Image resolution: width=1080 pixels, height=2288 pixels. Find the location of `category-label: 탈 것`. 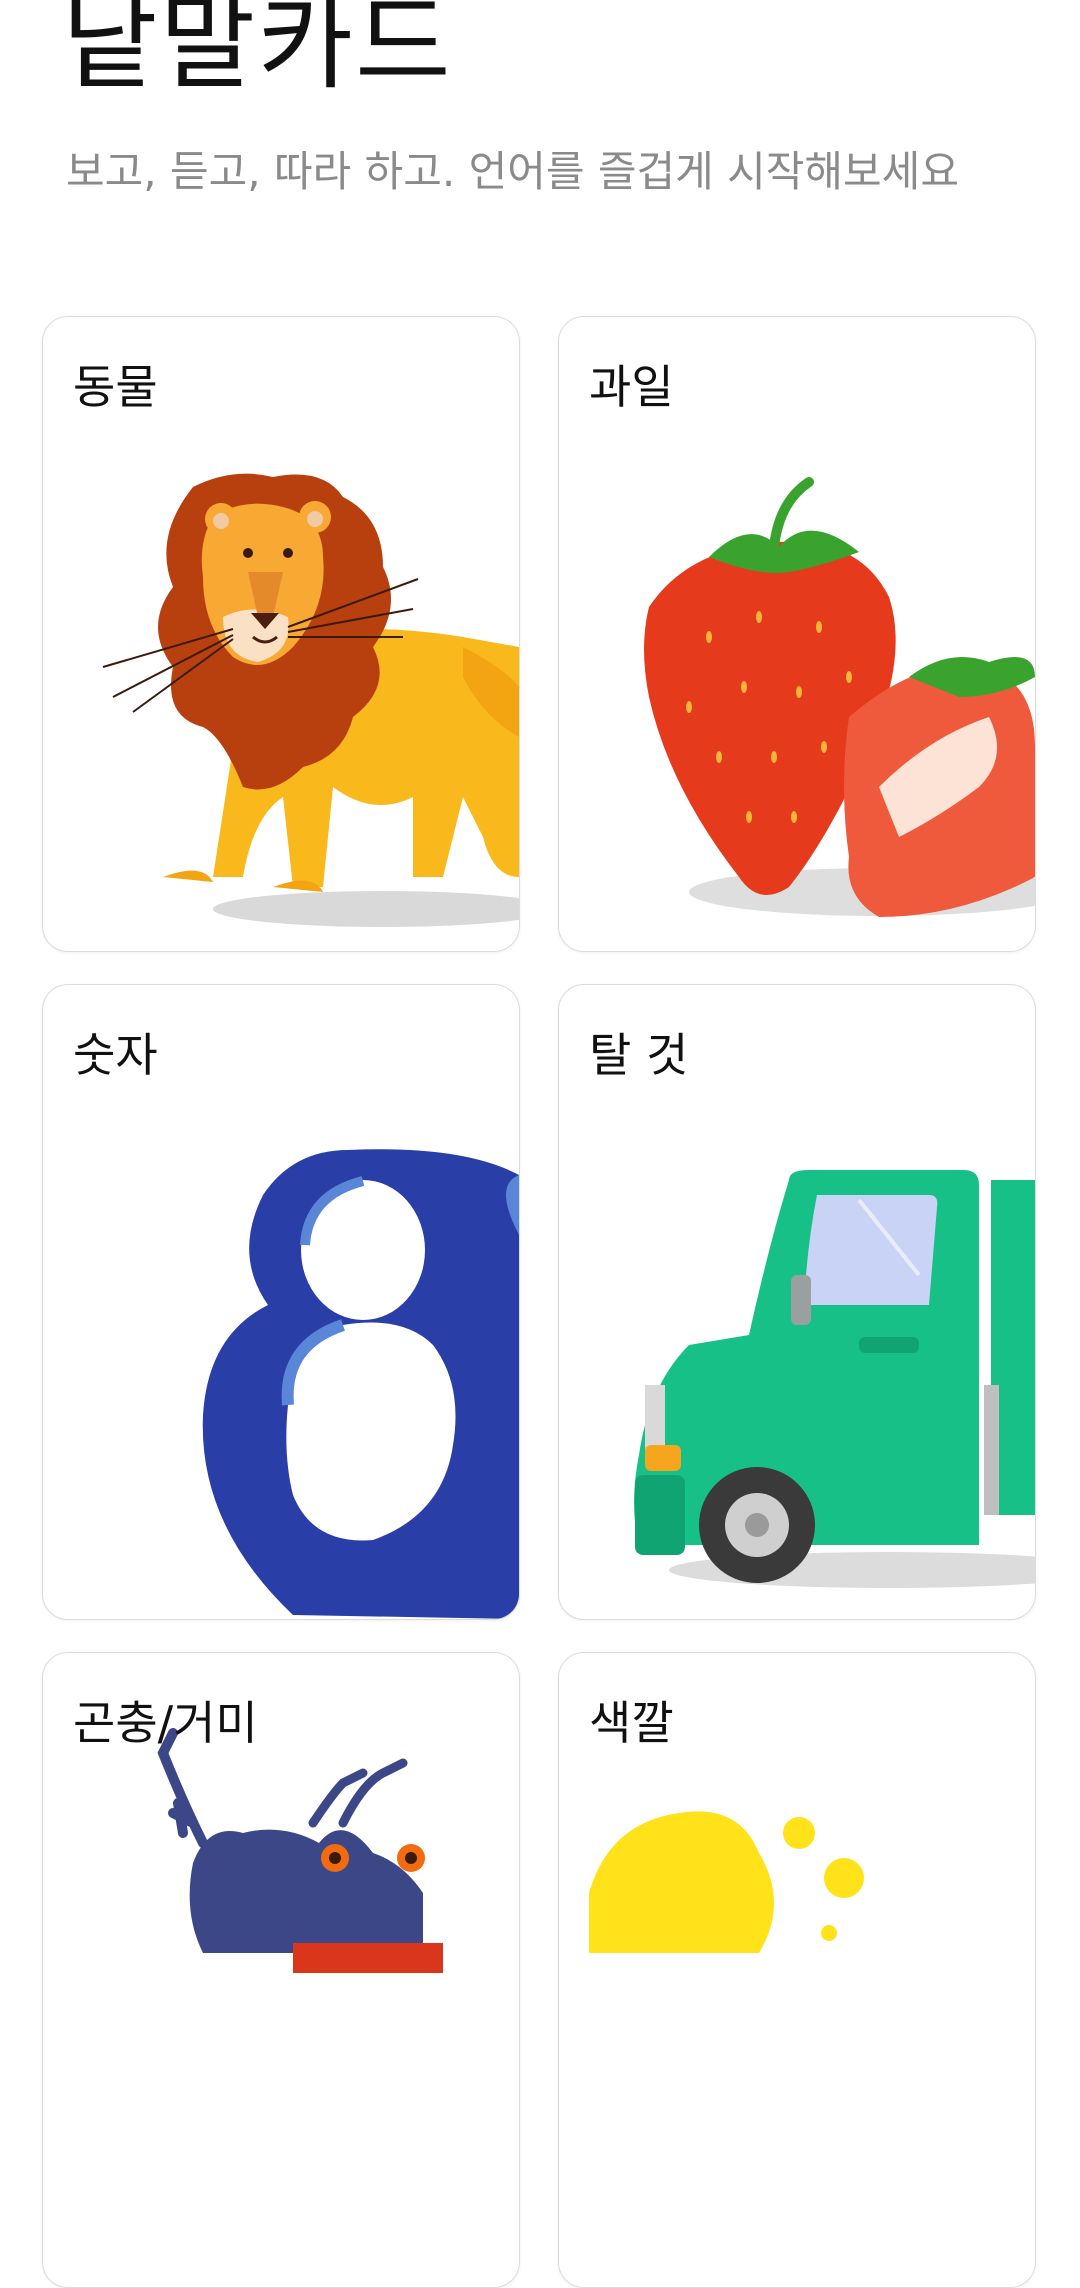

category-label: 탈 것 is located at coordinates (639, 1055).